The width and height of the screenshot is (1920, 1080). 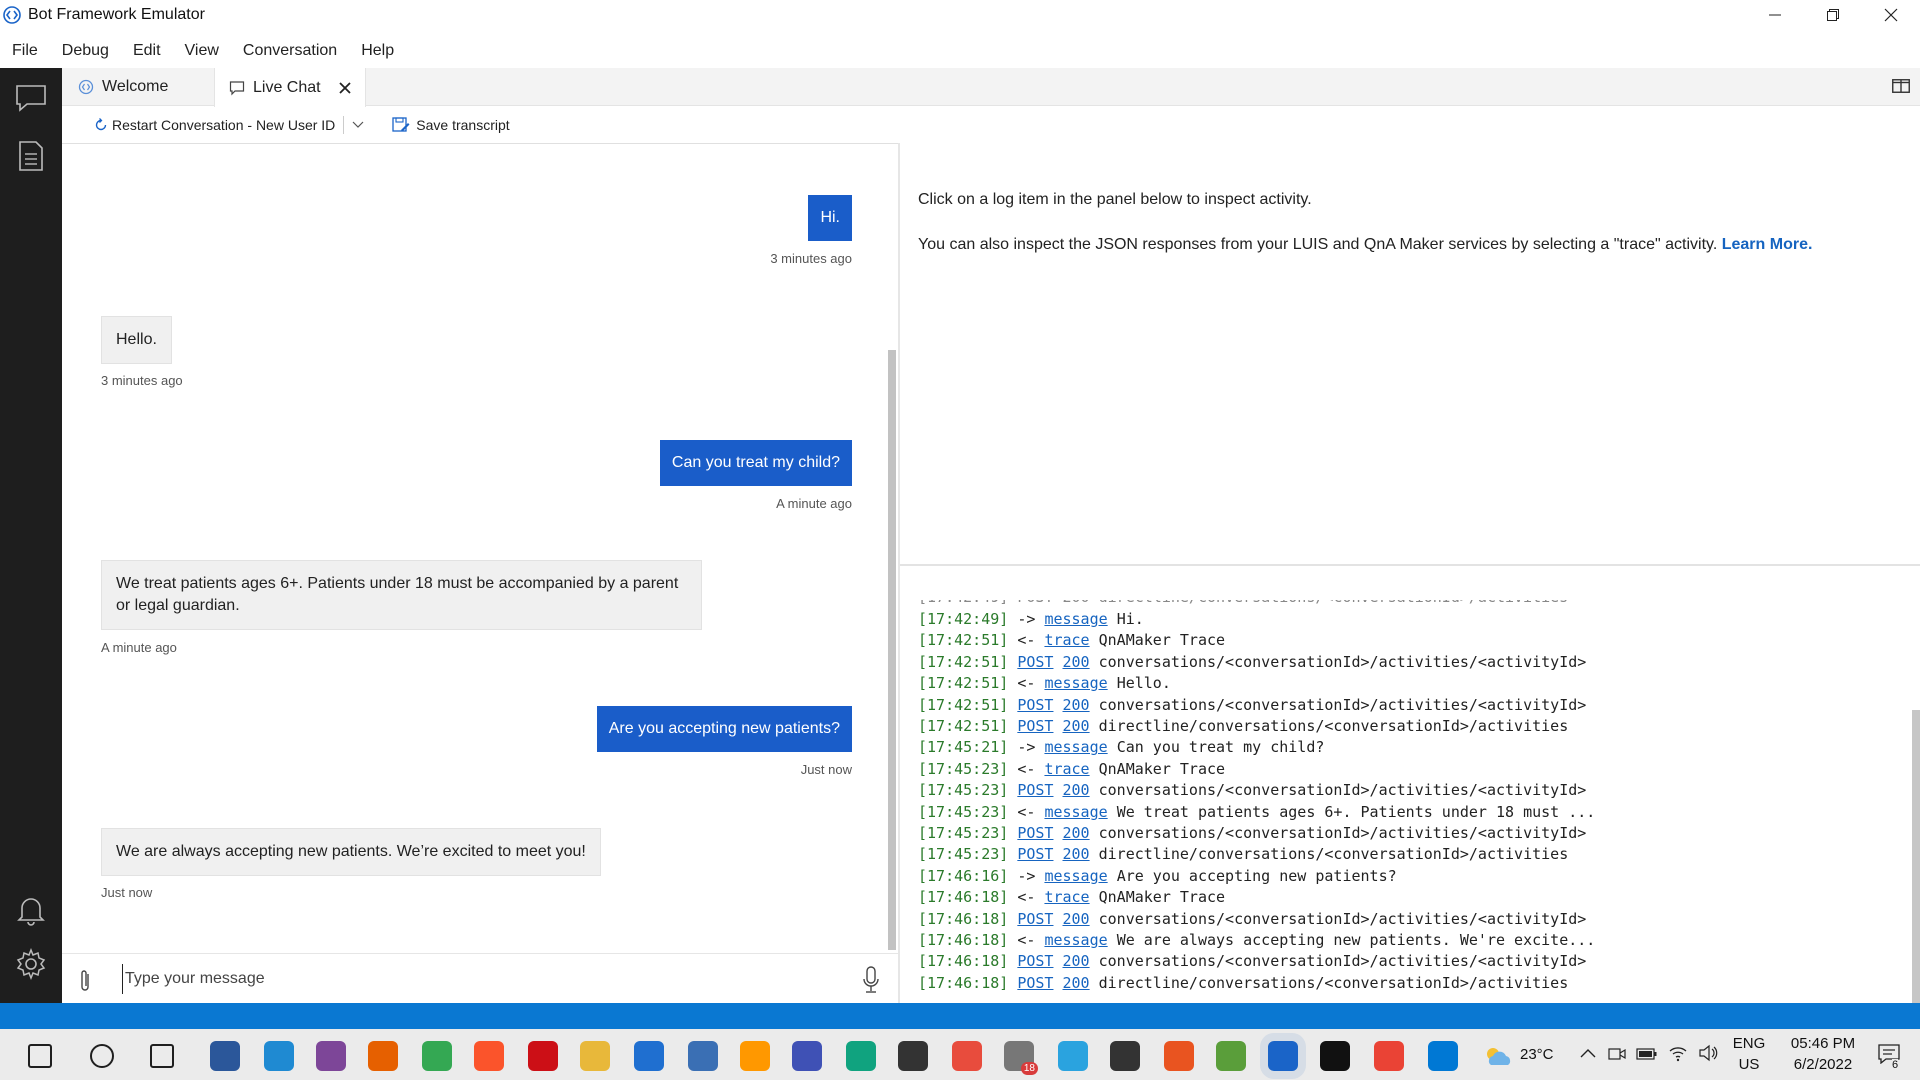 I want to click on tab-live-chat: Live Chat, so click(x=290, y=87).